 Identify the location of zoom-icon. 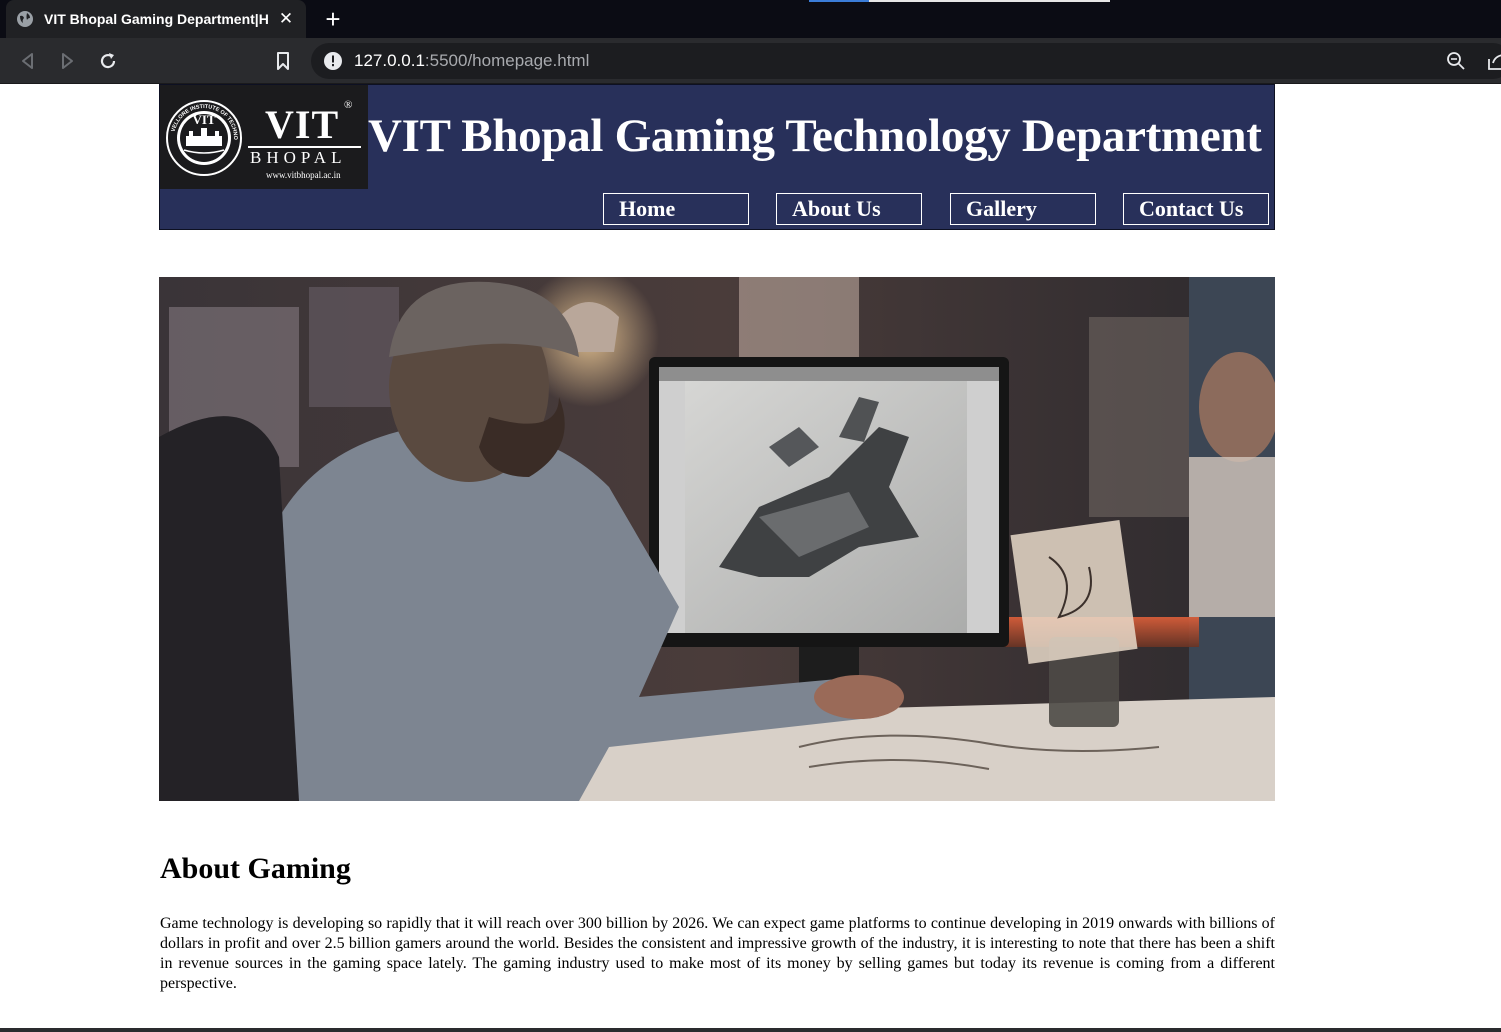
(1456, 61).